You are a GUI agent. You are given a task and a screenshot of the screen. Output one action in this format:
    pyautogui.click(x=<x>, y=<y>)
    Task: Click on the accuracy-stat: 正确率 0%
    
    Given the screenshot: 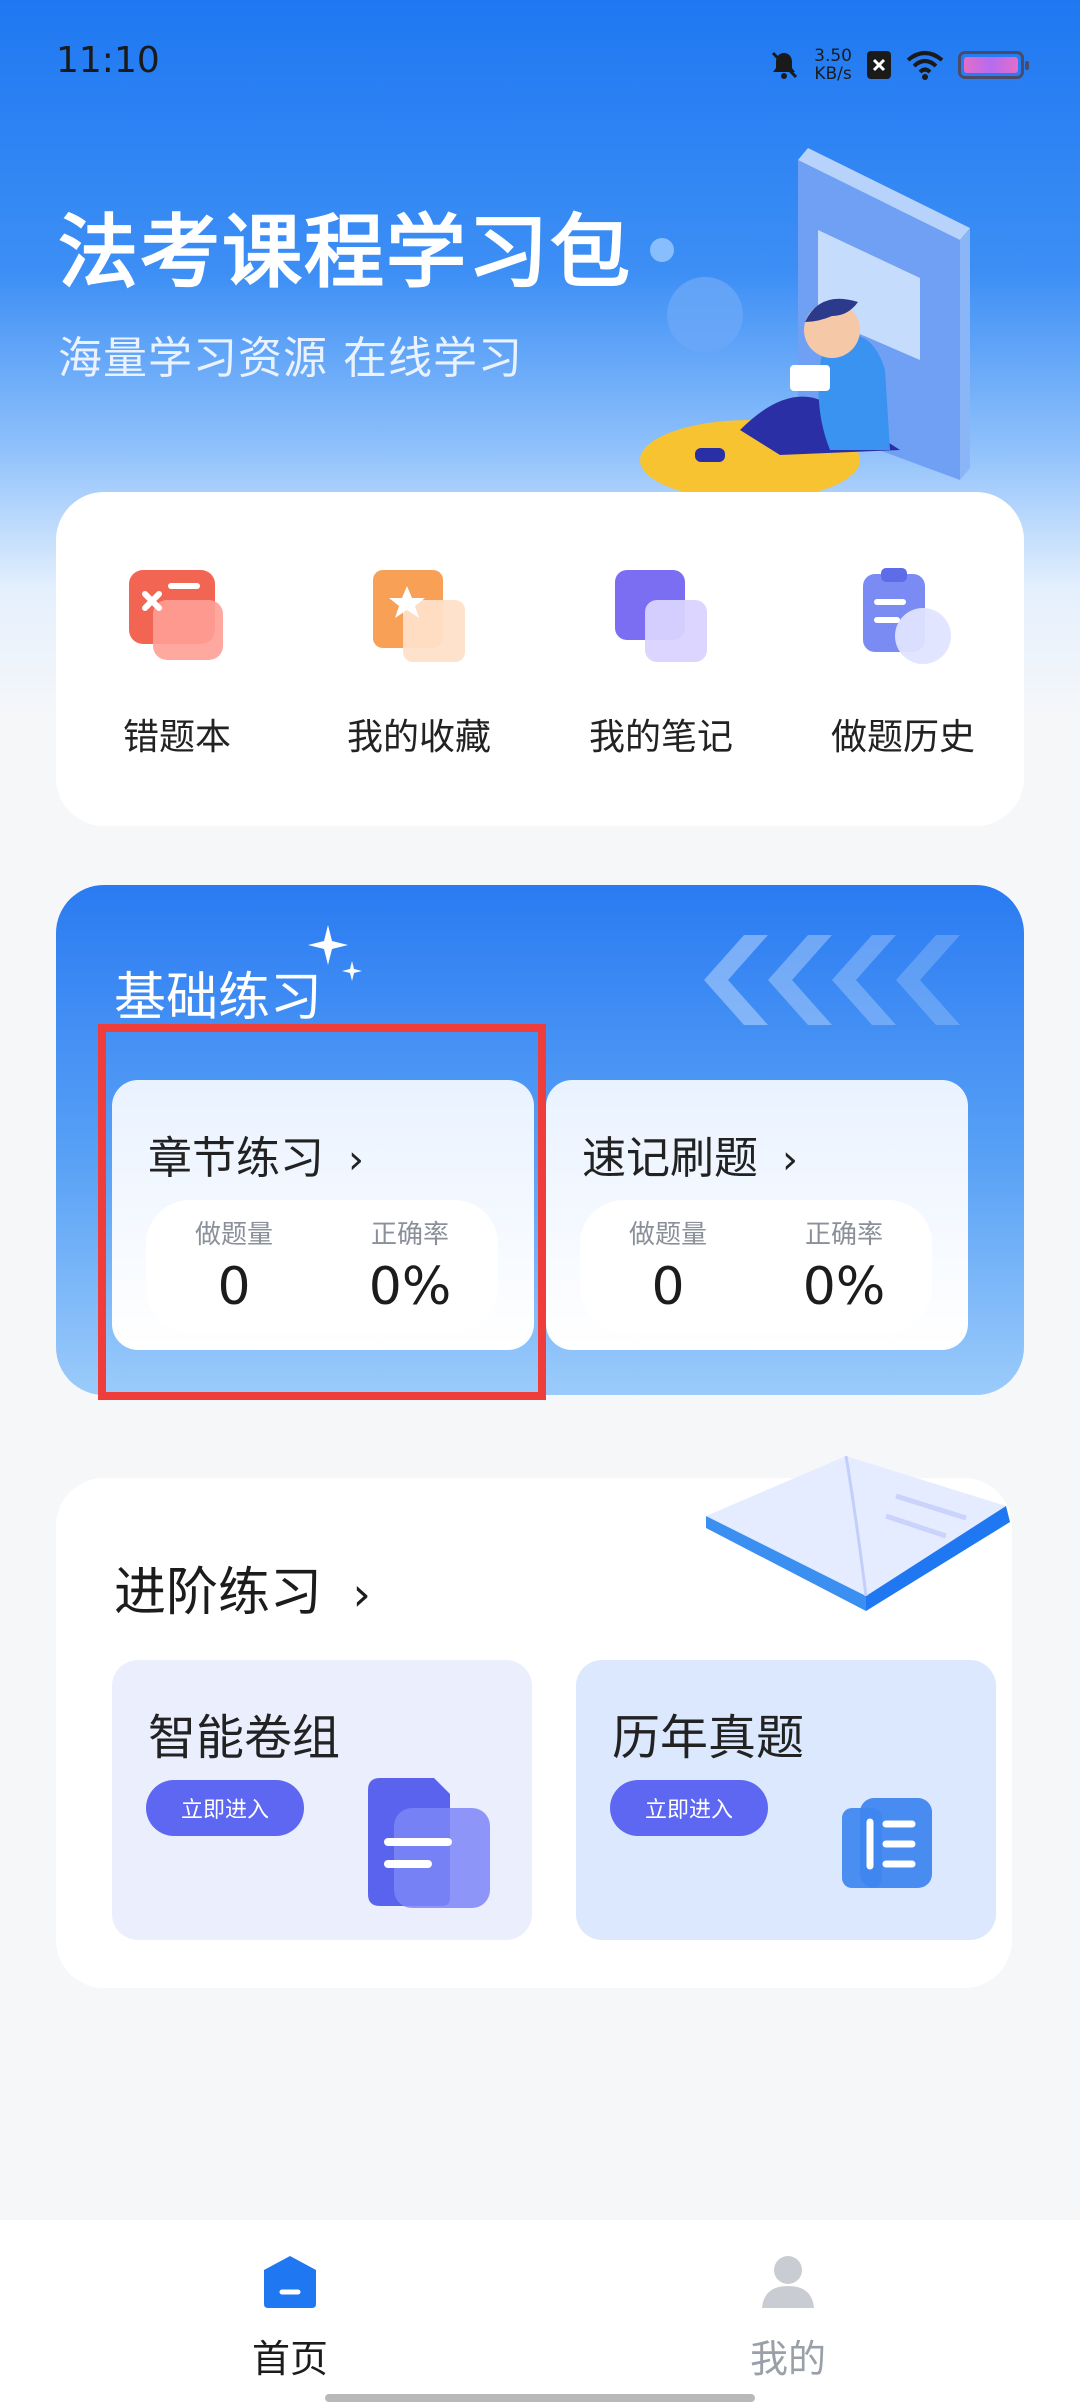 What is the action you would take?
    pyautogui.click(x=844, y=1265)
    